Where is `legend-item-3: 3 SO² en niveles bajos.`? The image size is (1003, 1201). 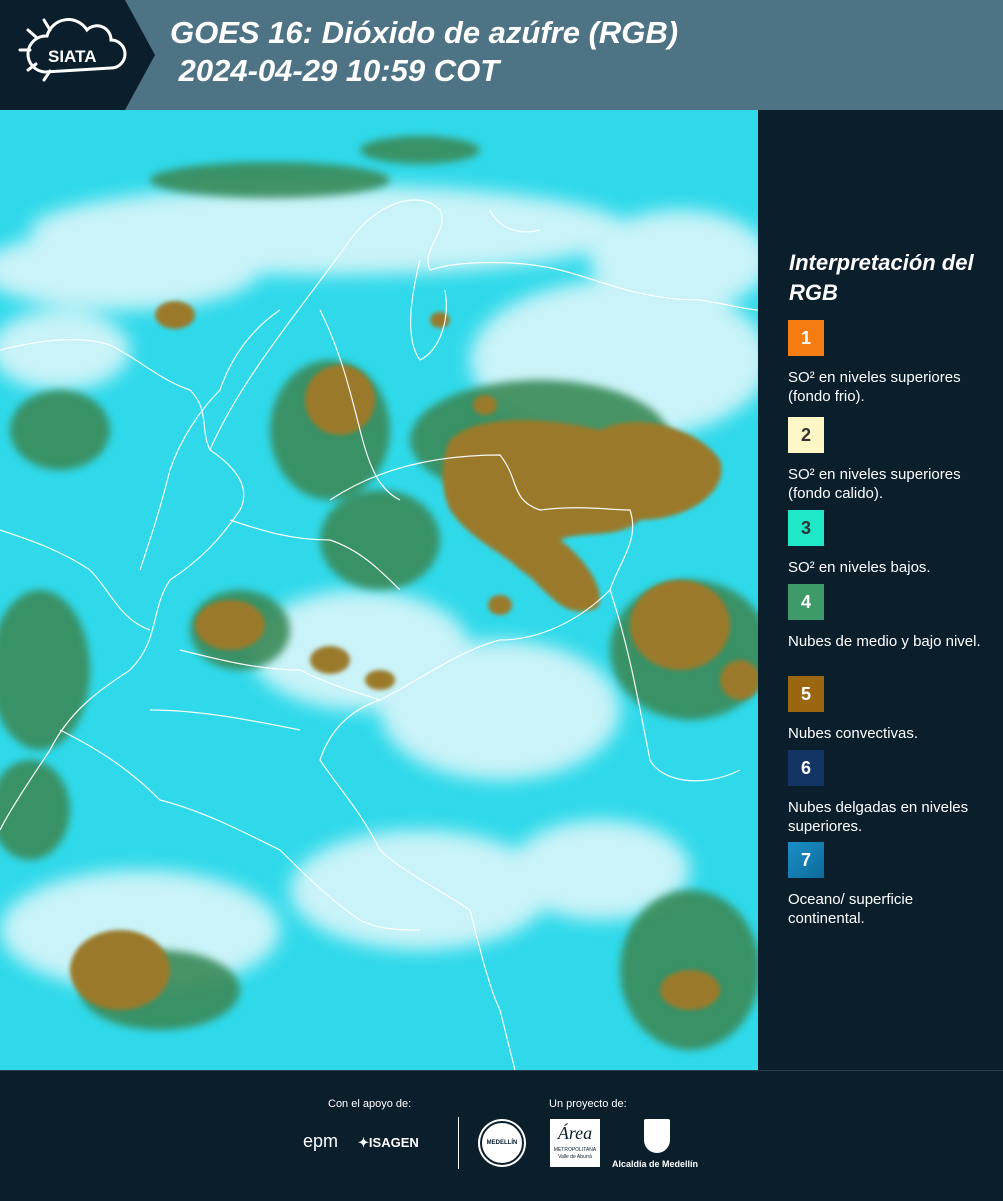 legend-item-3: 3 SO² en niveles bajos. is located at coordinates (888, 543).